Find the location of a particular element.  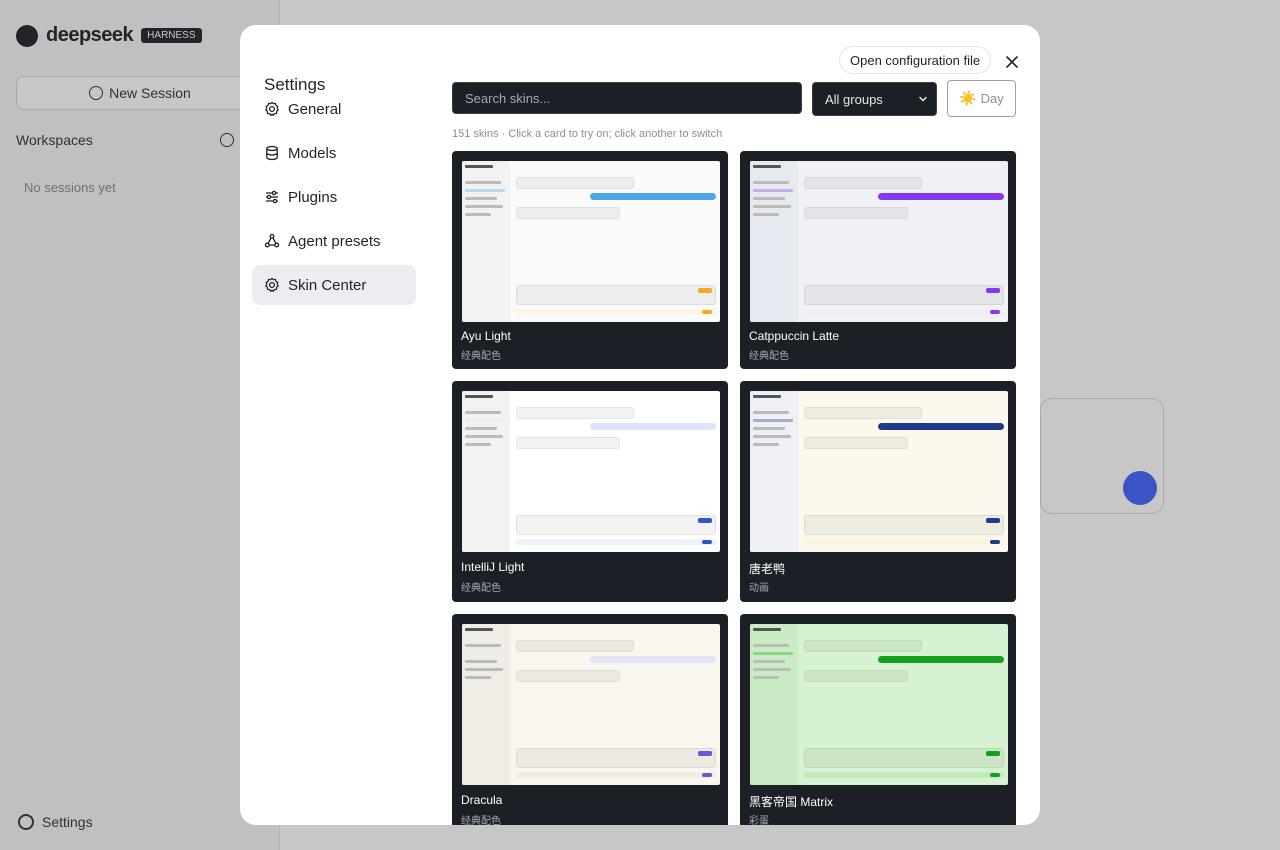

open-config-file-button: Open configuration file is located at coordinates (915, 60).